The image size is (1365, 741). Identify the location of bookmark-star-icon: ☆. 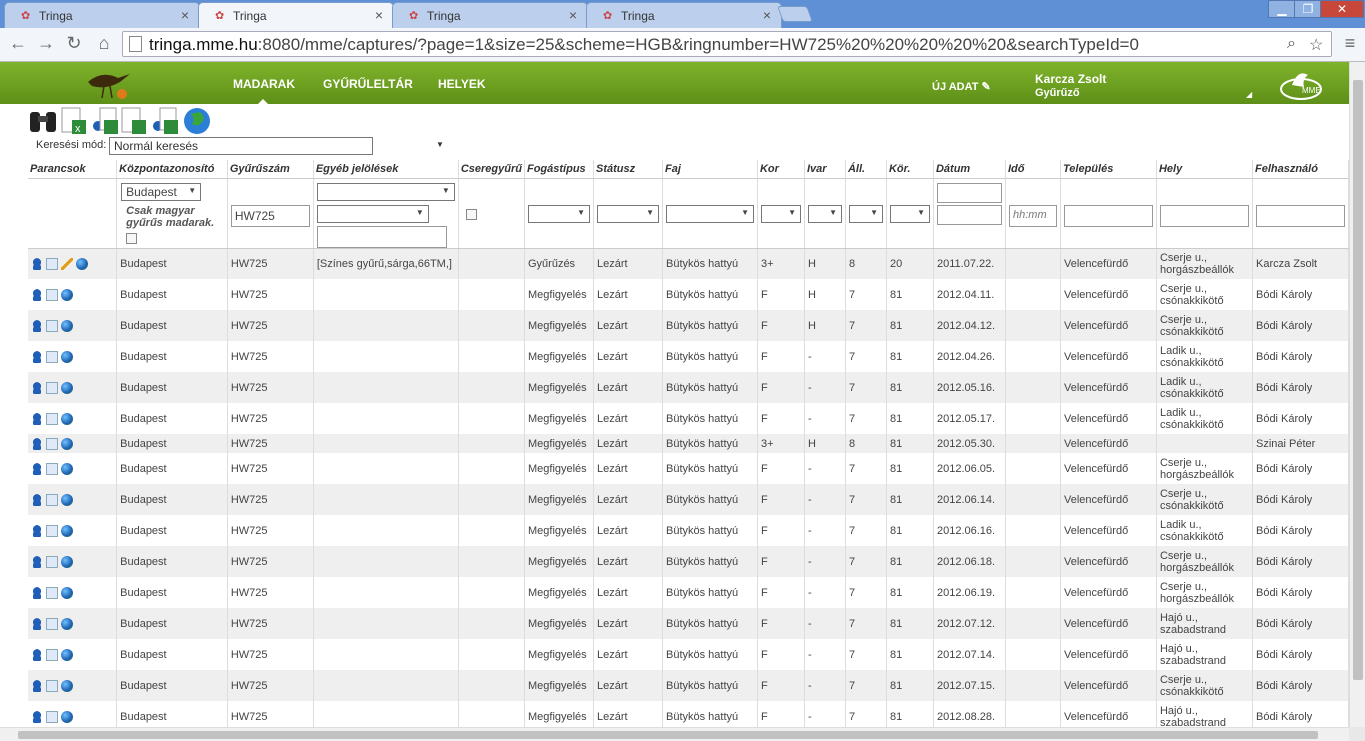
(1316, 45).